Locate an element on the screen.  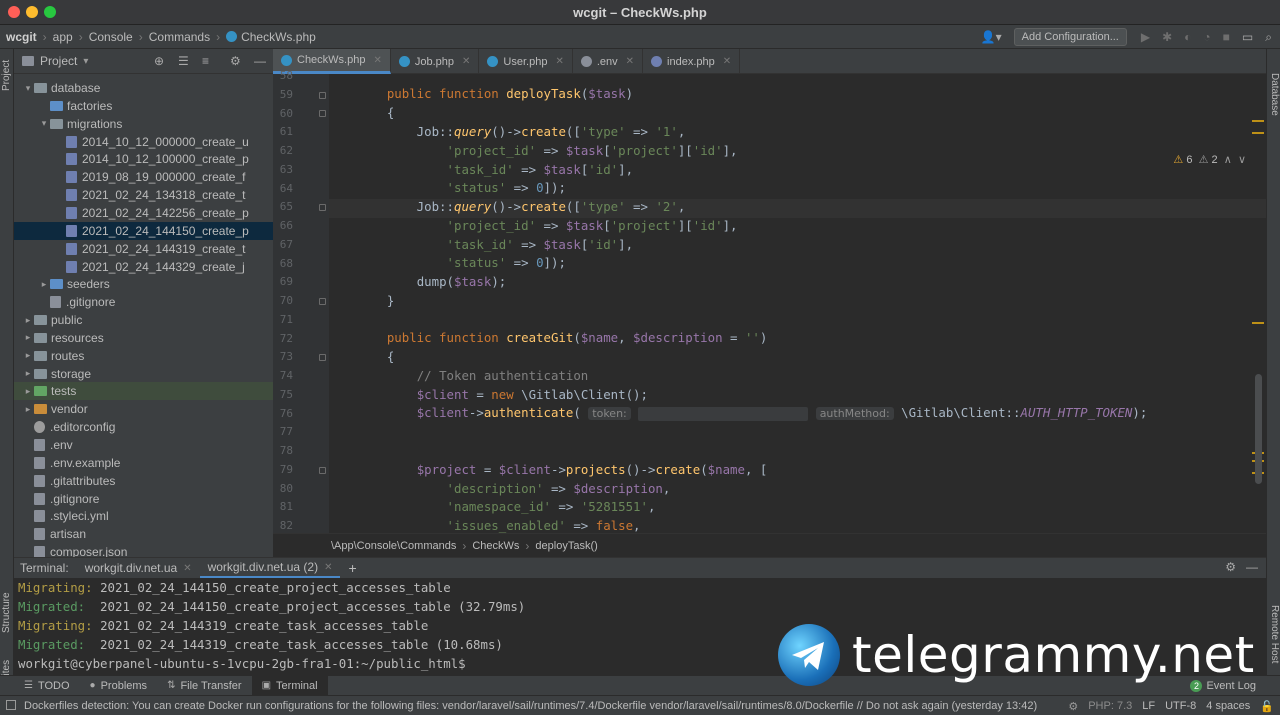
run-icon: ▶ is located at coordinates (1145, 37).